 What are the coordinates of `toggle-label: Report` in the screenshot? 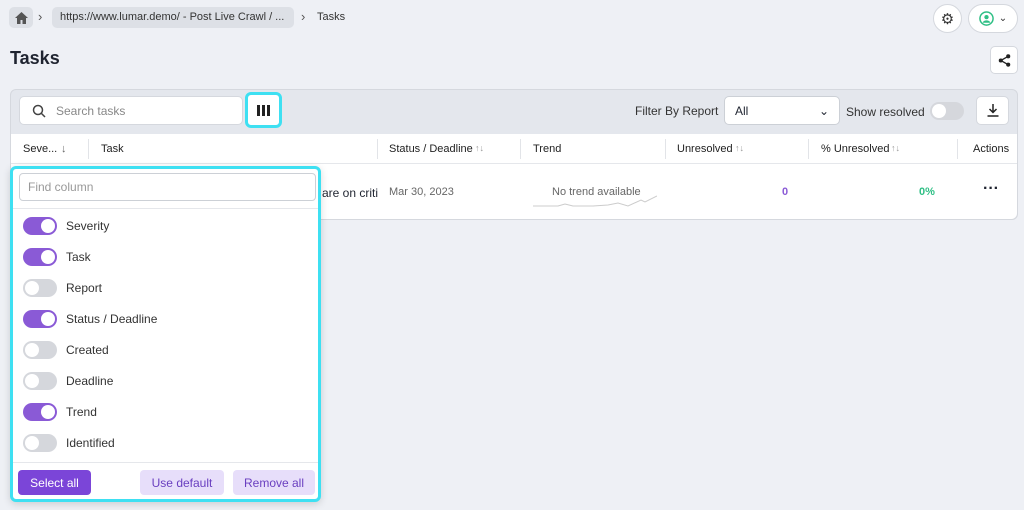 It's located at (84, 288).